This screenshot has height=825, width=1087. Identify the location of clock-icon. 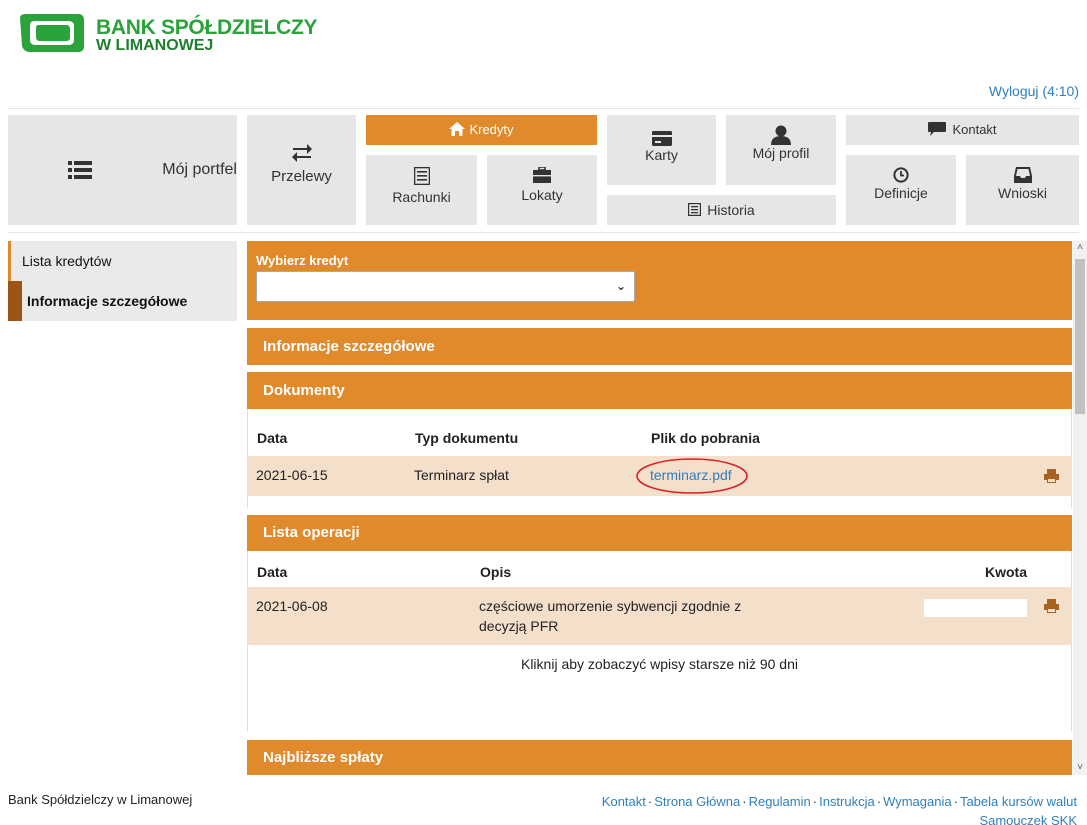
(901, 175).